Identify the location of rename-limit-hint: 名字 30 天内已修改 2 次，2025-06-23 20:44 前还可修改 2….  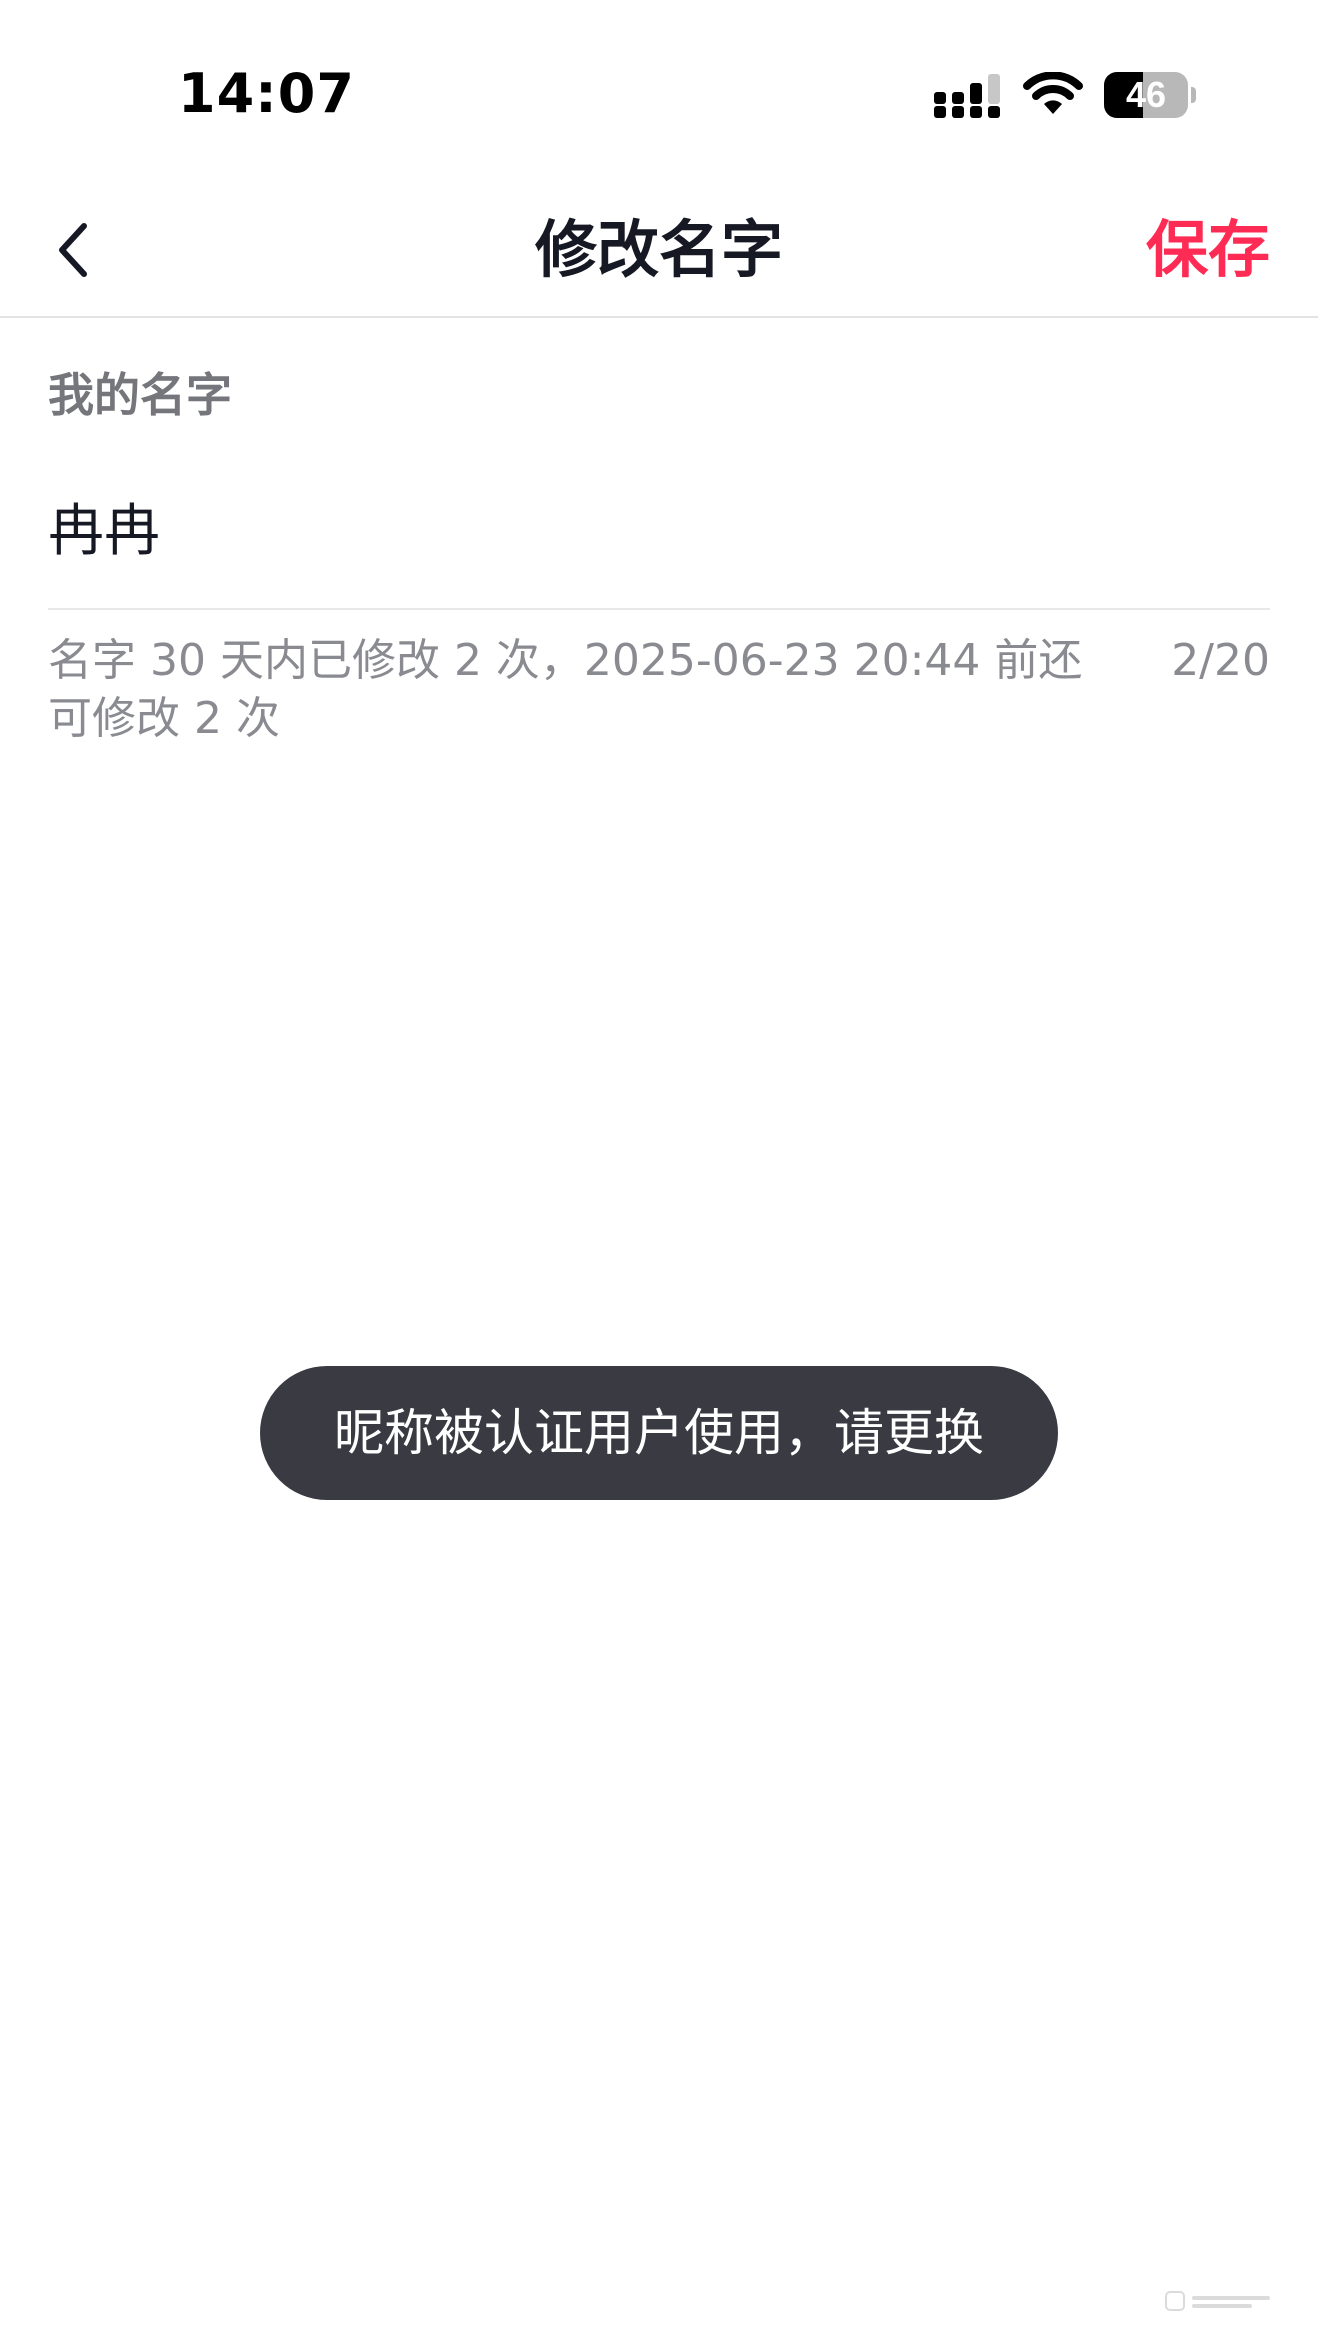
(565, 689).